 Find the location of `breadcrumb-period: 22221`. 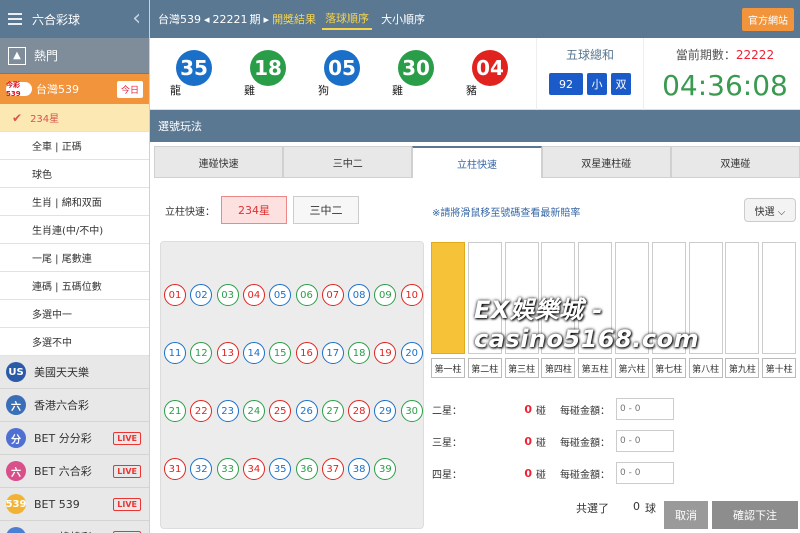

breadcrumb-period: 22221 is located at coordinates (230, 19).